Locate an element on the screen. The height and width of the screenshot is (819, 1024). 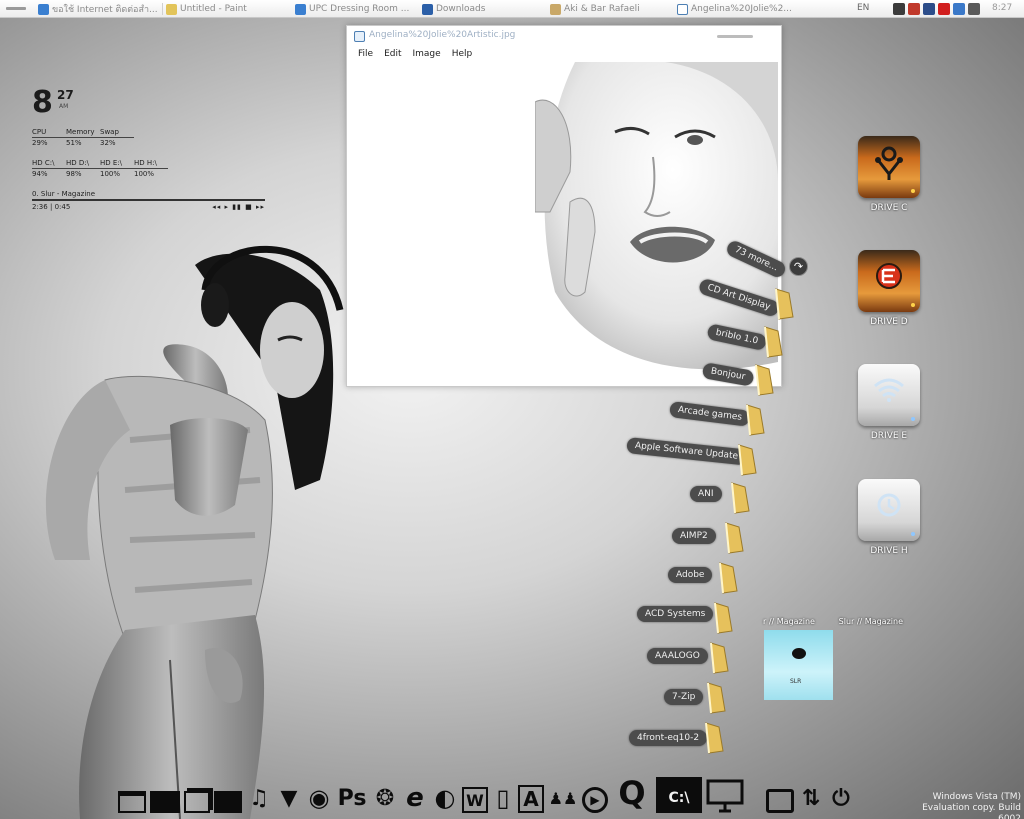
taskbar-grip is located at coordinates (16, 8).